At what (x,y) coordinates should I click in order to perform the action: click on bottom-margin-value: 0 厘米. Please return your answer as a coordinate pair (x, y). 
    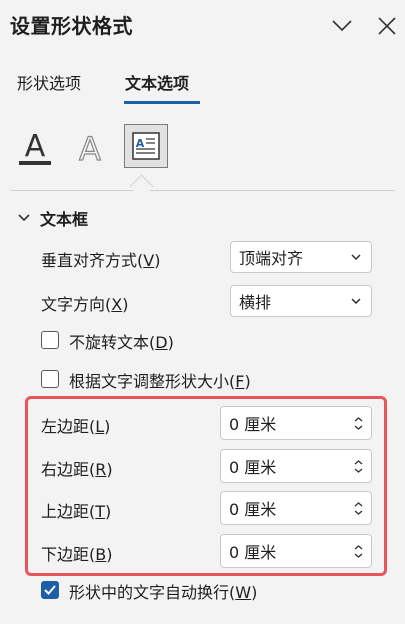
    Looking at the image, I should click on (253, 552).